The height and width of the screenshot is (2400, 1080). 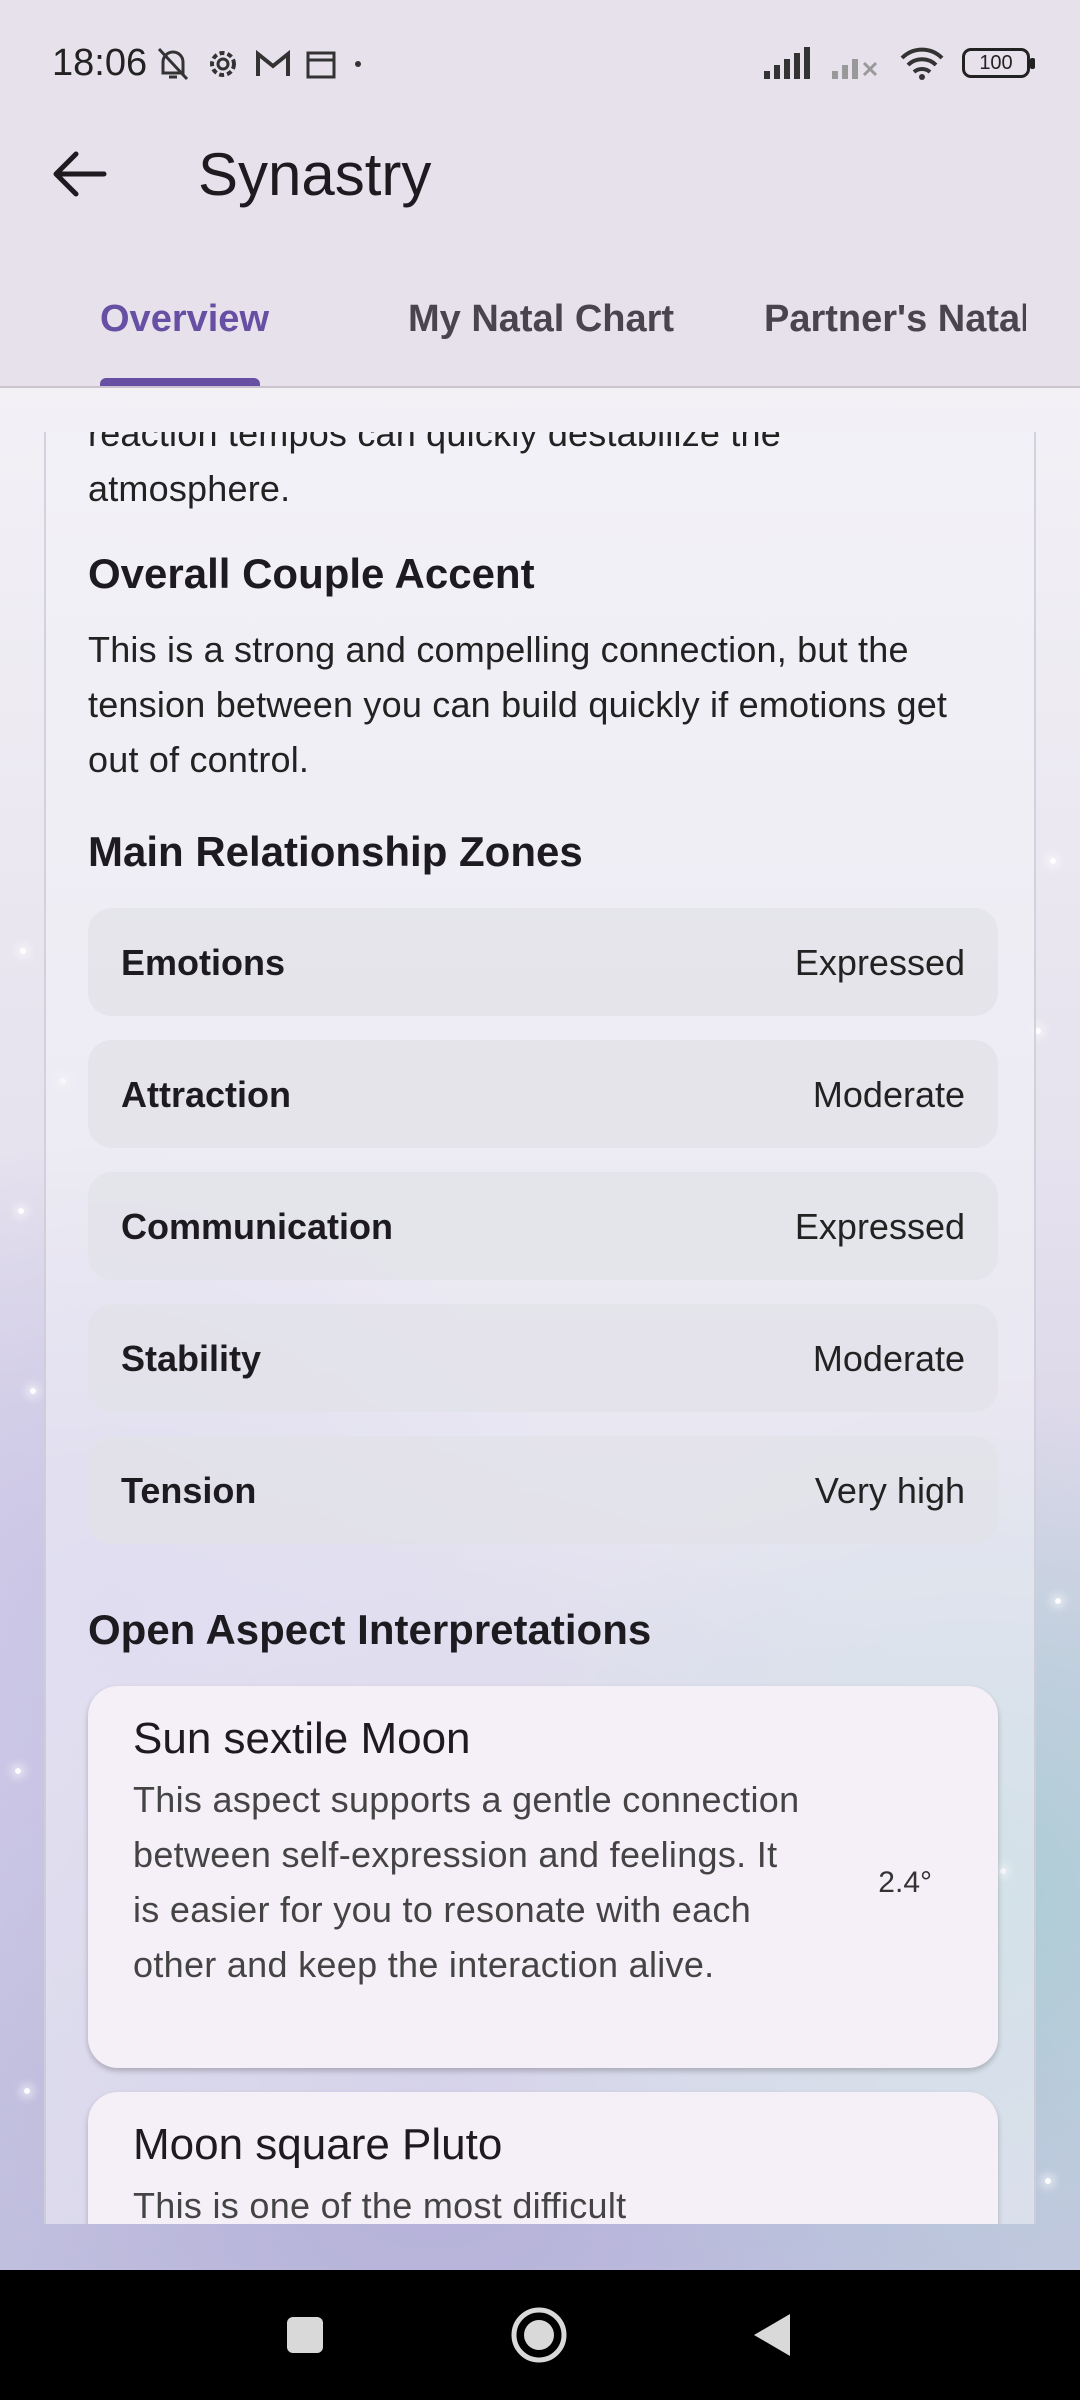 What do you see at coordinates (184, 319) in the screenshot?
I see `tab-overview: Overview` at bounding box center [184, 319].